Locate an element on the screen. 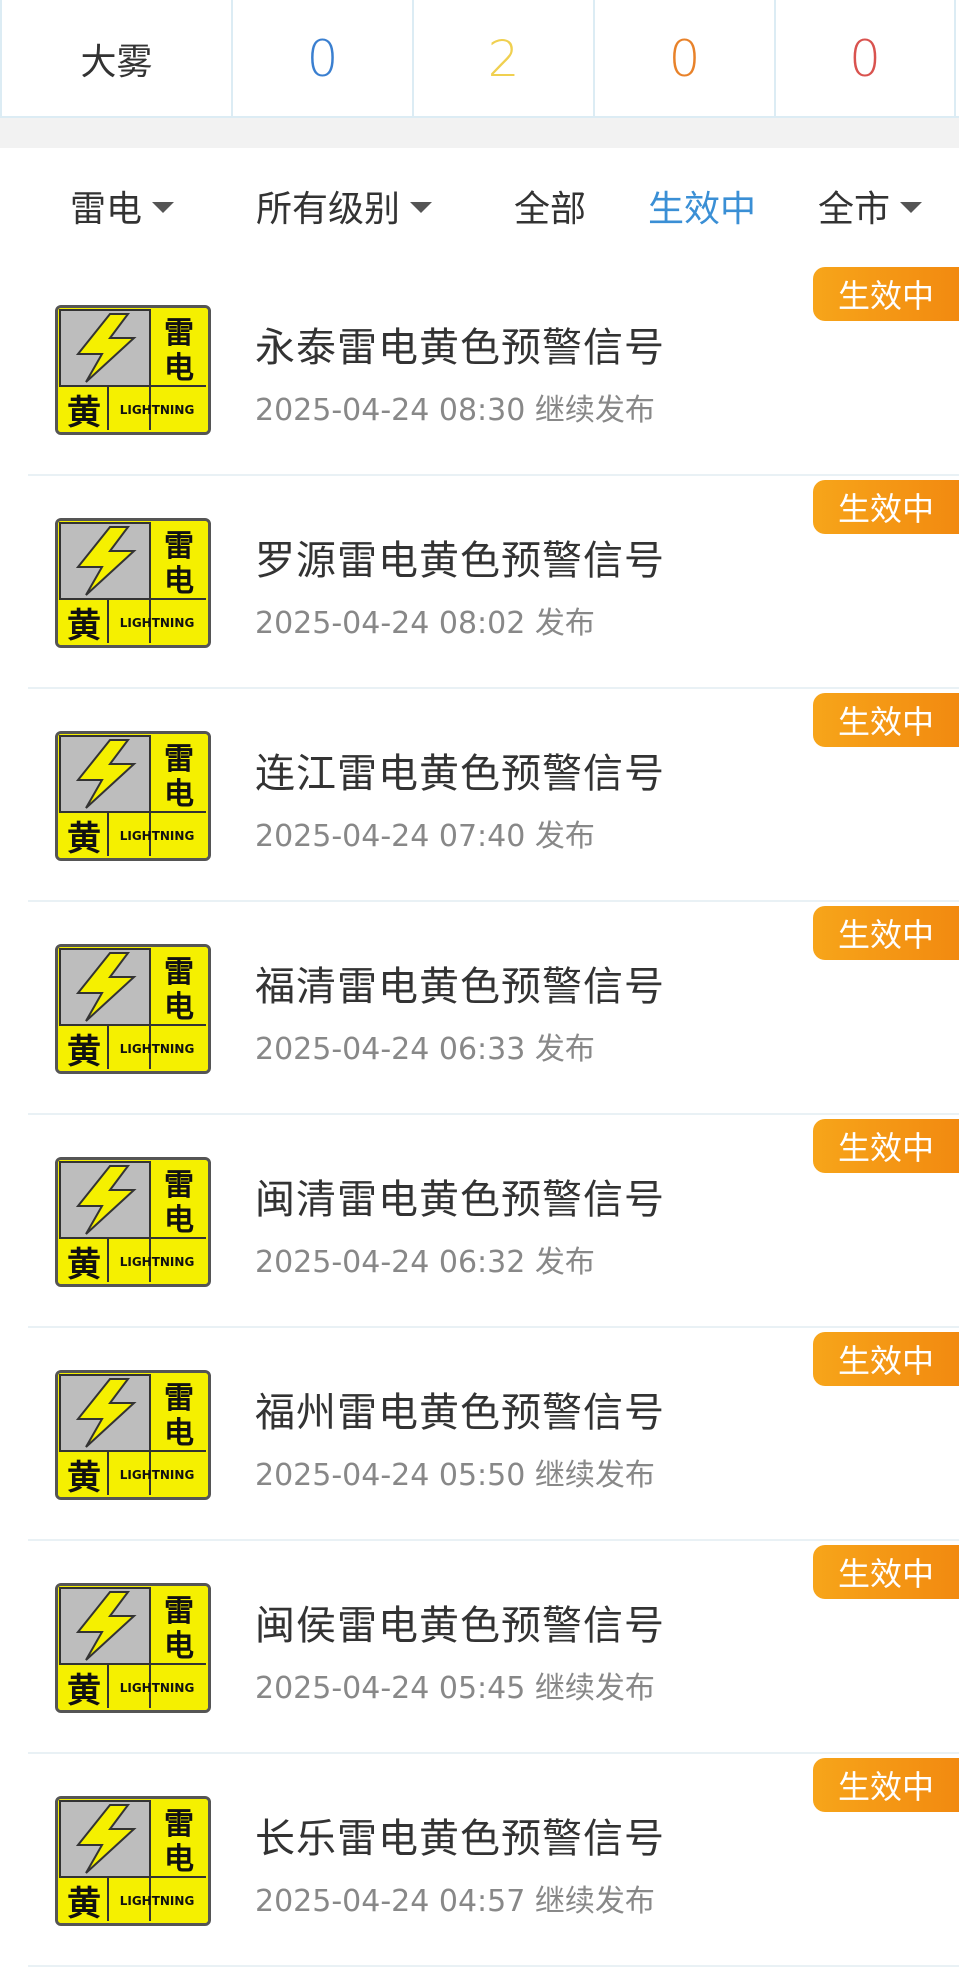  warning-meta: 2025-04-24 05:45 继续发布 is located at coordinates (455, 1685).